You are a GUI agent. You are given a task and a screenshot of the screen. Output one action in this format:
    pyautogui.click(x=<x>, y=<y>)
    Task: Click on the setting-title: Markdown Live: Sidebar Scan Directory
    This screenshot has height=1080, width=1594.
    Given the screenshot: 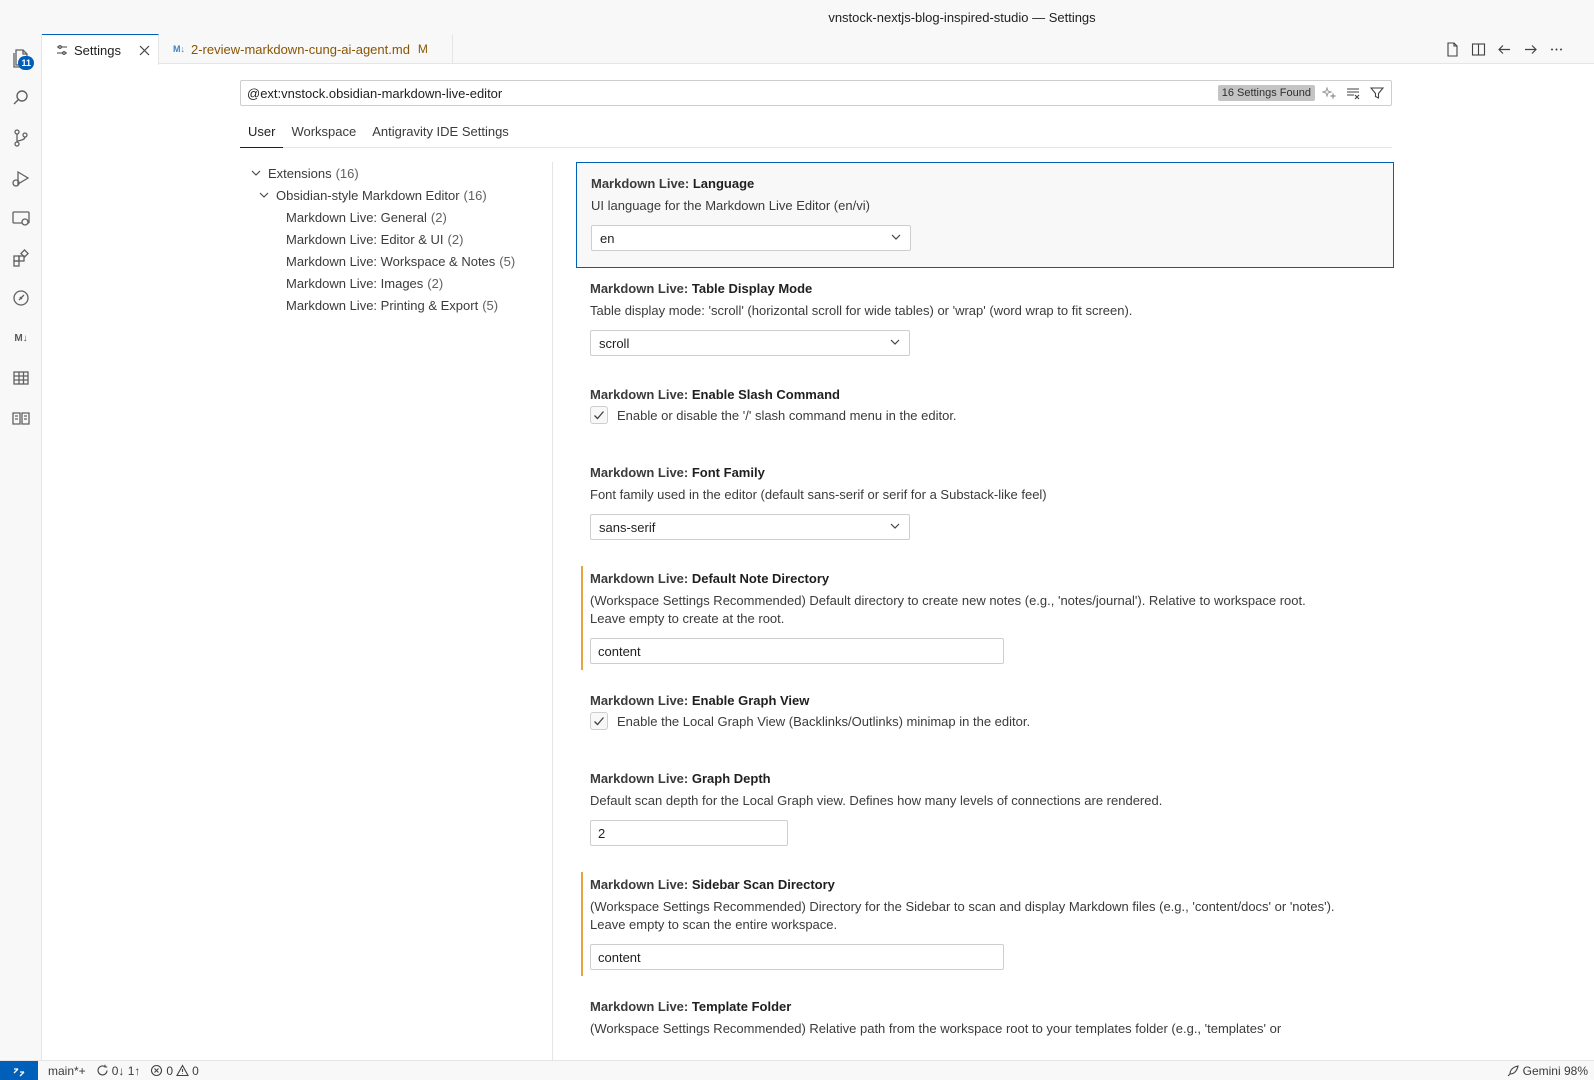 What is the action you would take?
    pyautogui.click(x=712, y=884)
    